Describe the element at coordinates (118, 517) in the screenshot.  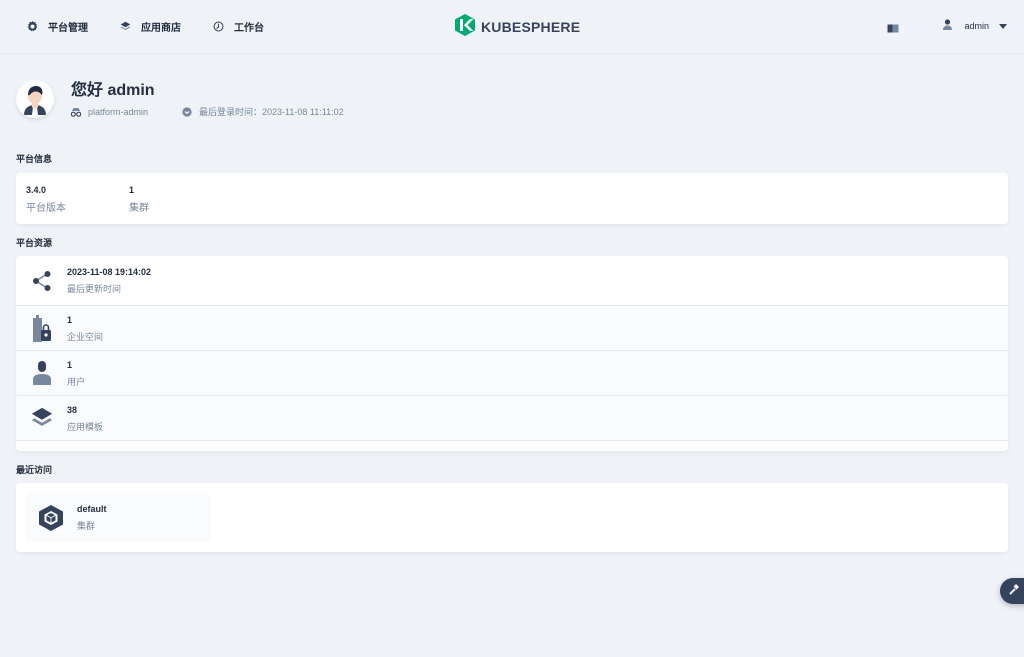
I see `recent-item: default 集群` at that location.